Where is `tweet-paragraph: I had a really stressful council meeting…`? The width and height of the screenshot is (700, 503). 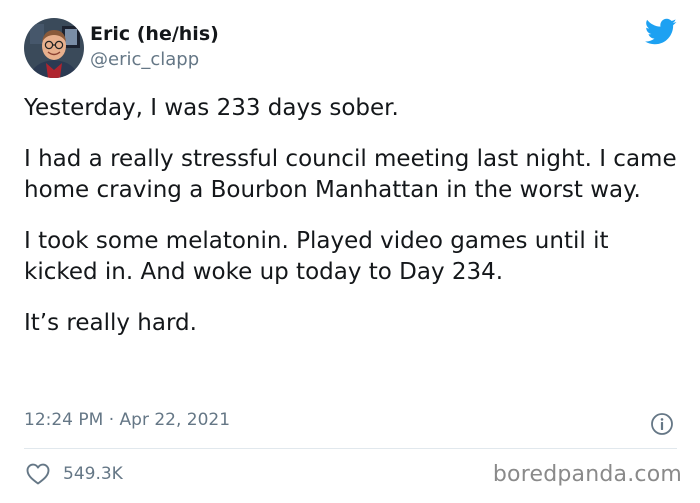 tweet-paragraph: I had a really stressful council meeting… is located at coordinates (350, 174).